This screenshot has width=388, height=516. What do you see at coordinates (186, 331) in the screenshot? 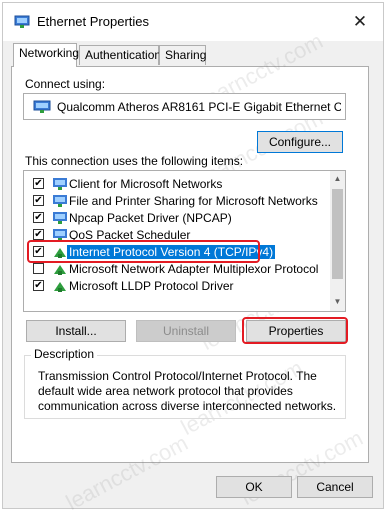
I see `uninstall-button: Uninstall` at bounding box center [186, 331].